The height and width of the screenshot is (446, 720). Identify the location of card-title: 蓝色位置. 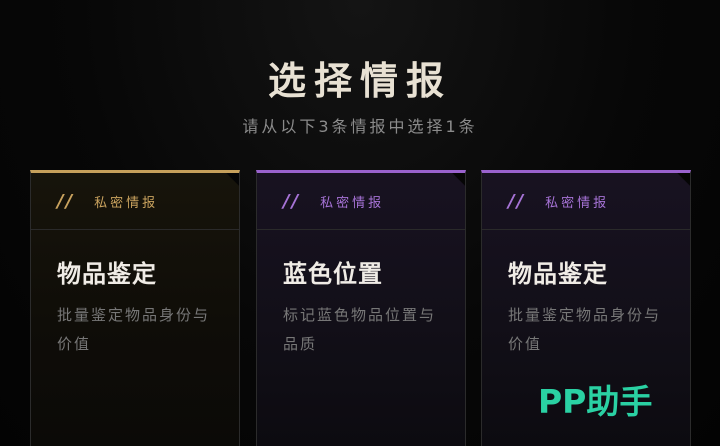
(333, 274).